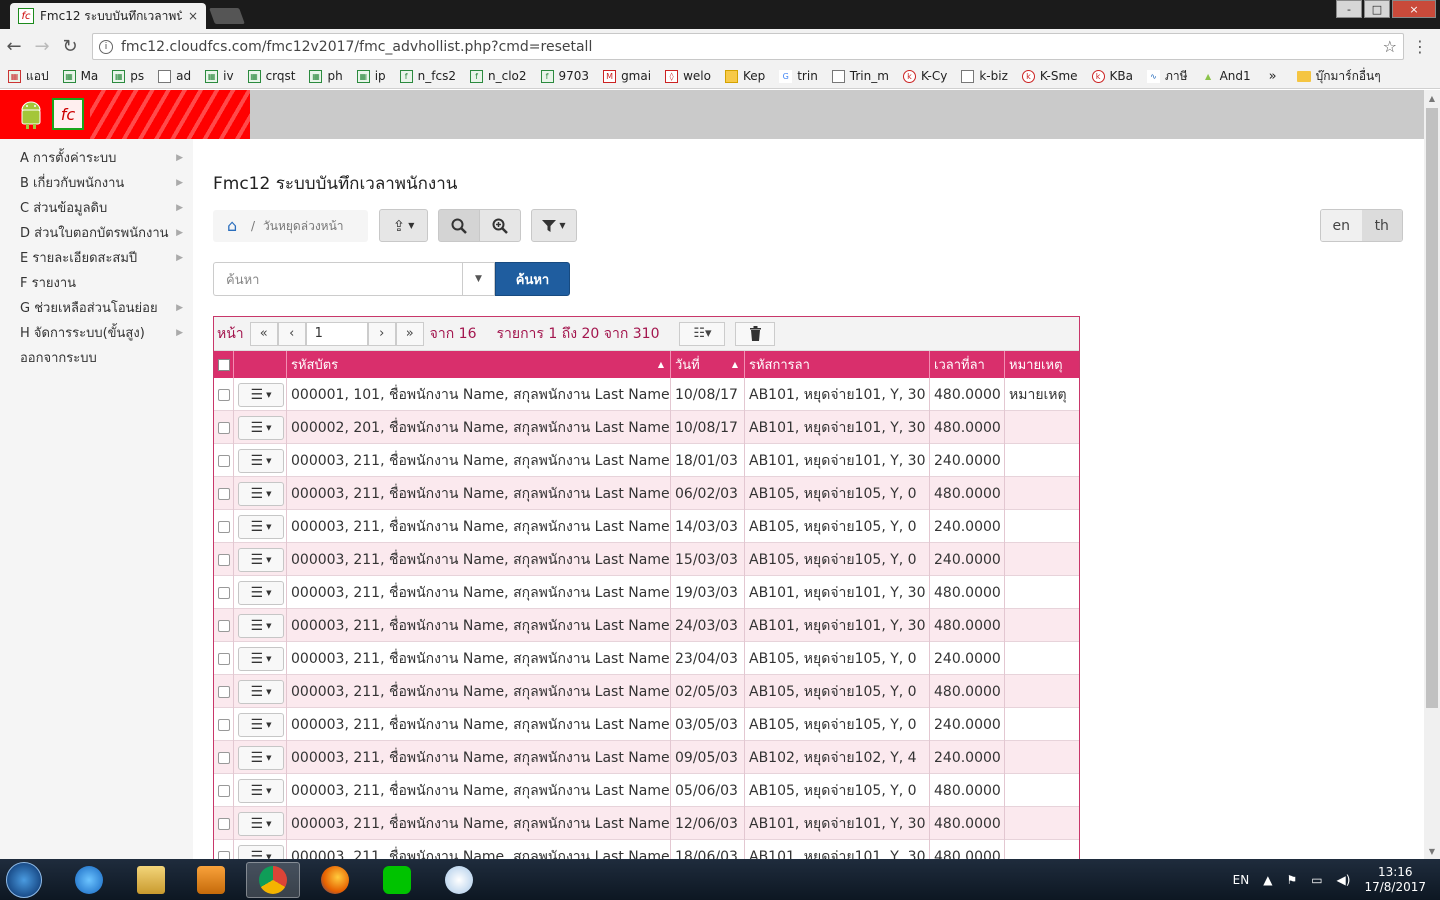 The width and height of the screenshot is (1440, 900). I want to click on bookmark-item: ▦ iv, so click(219, 76).